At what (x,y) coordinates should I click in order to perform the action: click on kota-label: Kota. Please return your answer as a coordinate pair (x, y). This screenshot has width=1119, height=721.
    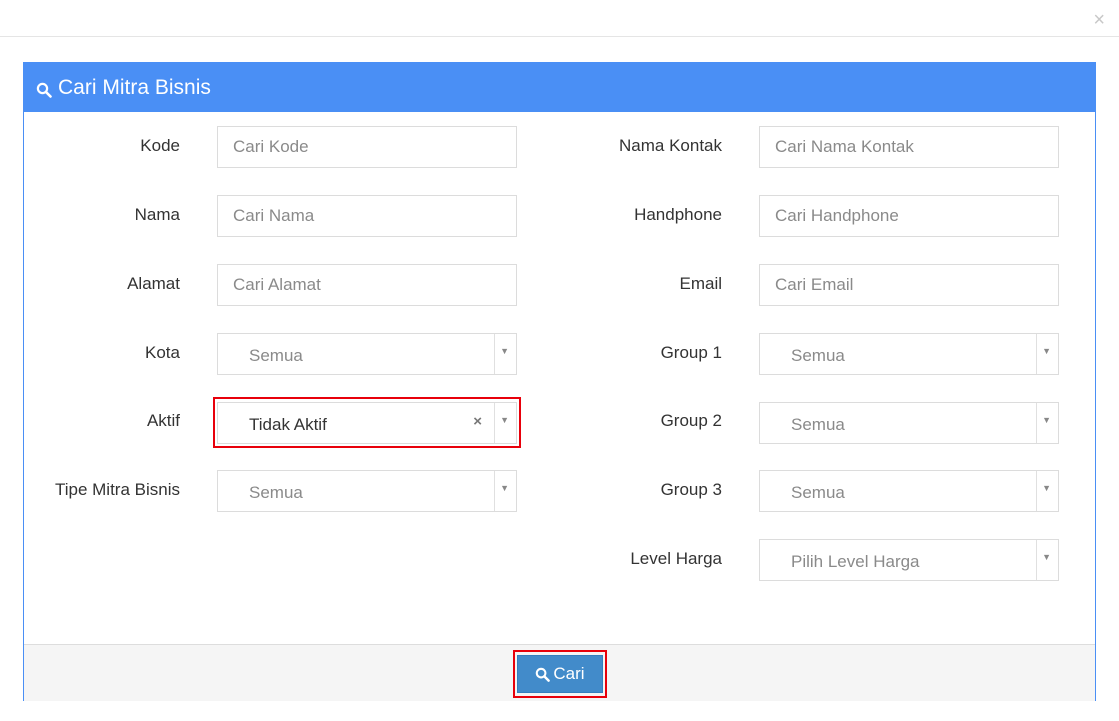
    Looking at the image, I should click on (162, 352).